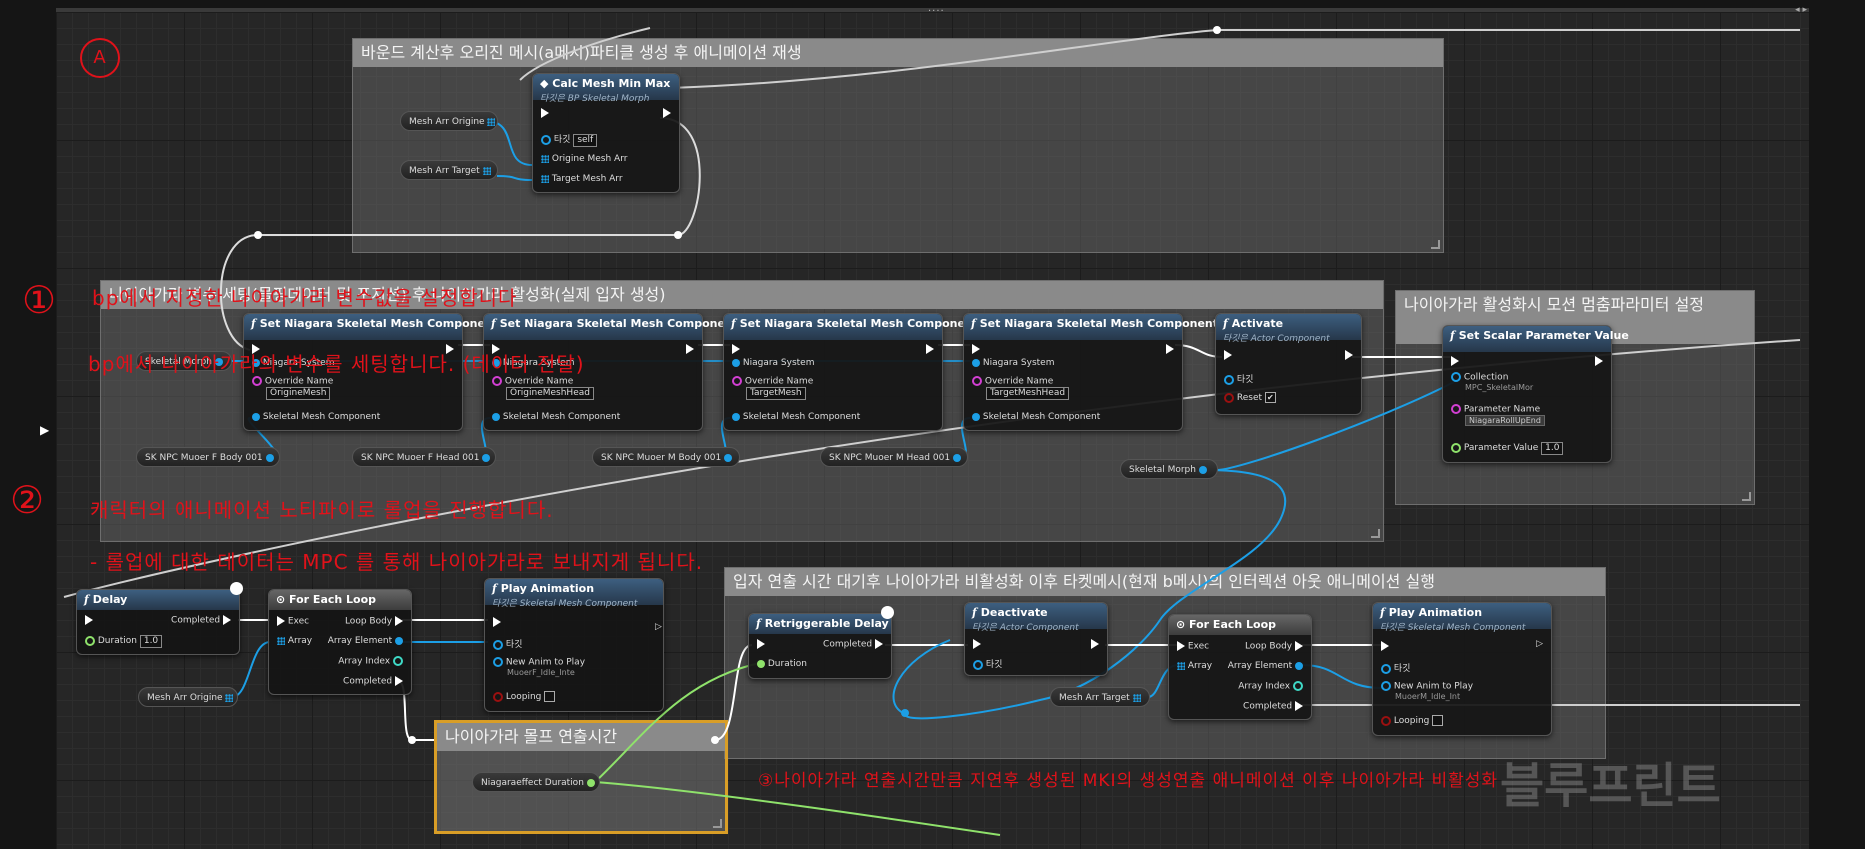 The image size is (1865, 849). What do you see at coordinates (776, 393) in the screenshot?
I see `override-name-value: TargetMesh` at bounding box center [776, 393].